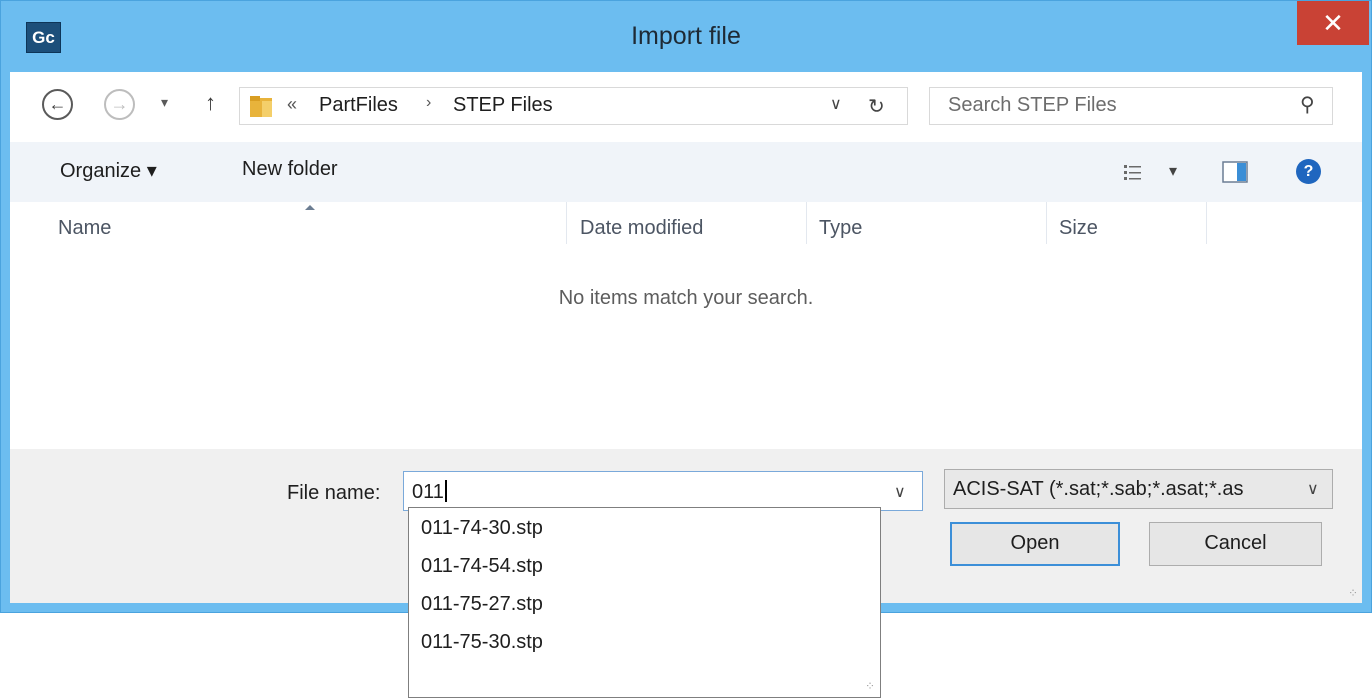 This screenshot has height=698, width=1372. I want to click on column-header-size: Size, so click(1078, 228).